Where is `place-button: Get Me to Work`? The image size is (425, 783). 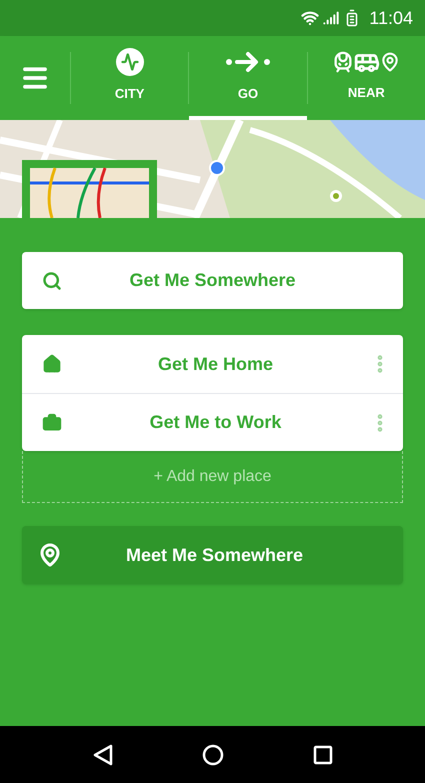 place-button: Get Me to Work is located at coordinates (215, 422).